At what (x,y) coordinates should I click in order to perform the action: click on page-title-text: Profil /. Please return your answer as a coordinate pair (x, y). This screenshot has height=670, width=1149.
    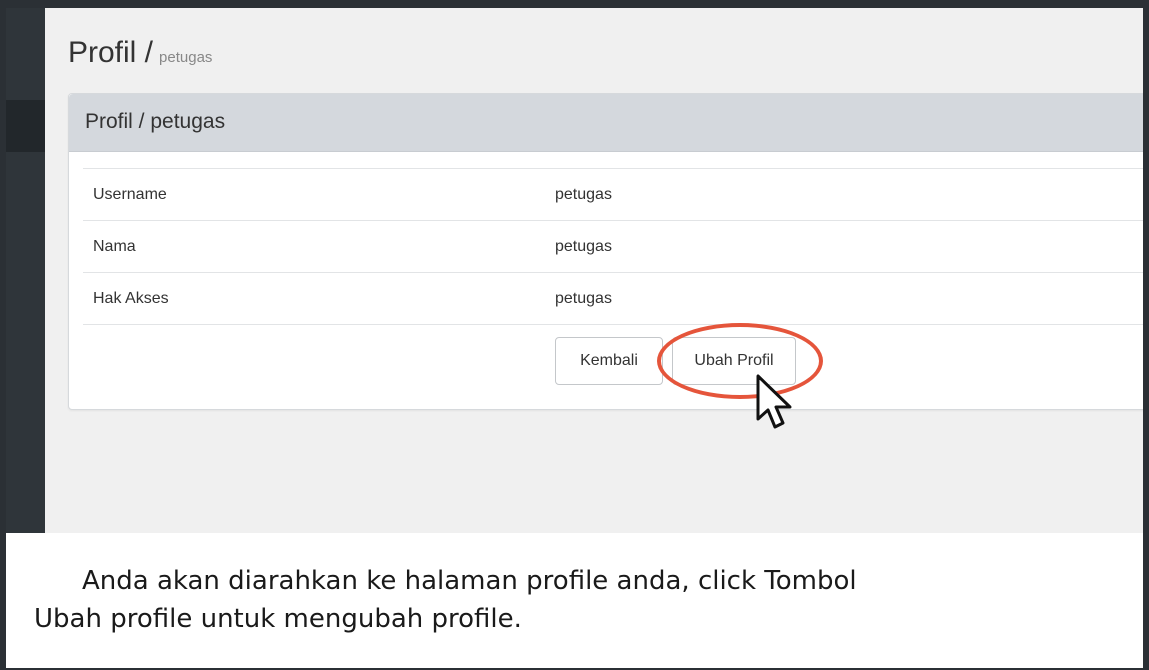
    Looking at the image, I should click on (111, 52).